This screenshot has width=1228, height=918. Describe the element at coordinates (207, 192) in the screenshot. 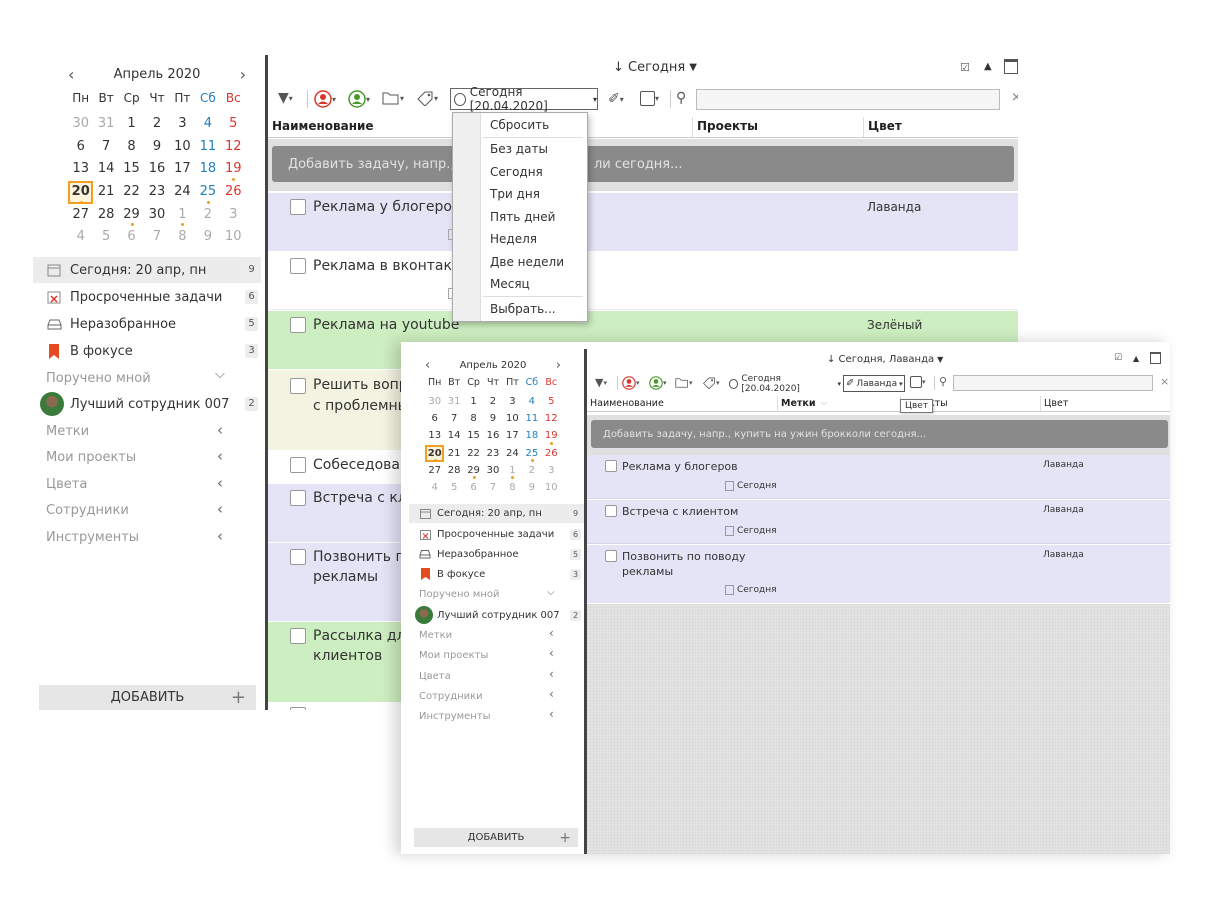

I see `calendar-day: 25` at that location.